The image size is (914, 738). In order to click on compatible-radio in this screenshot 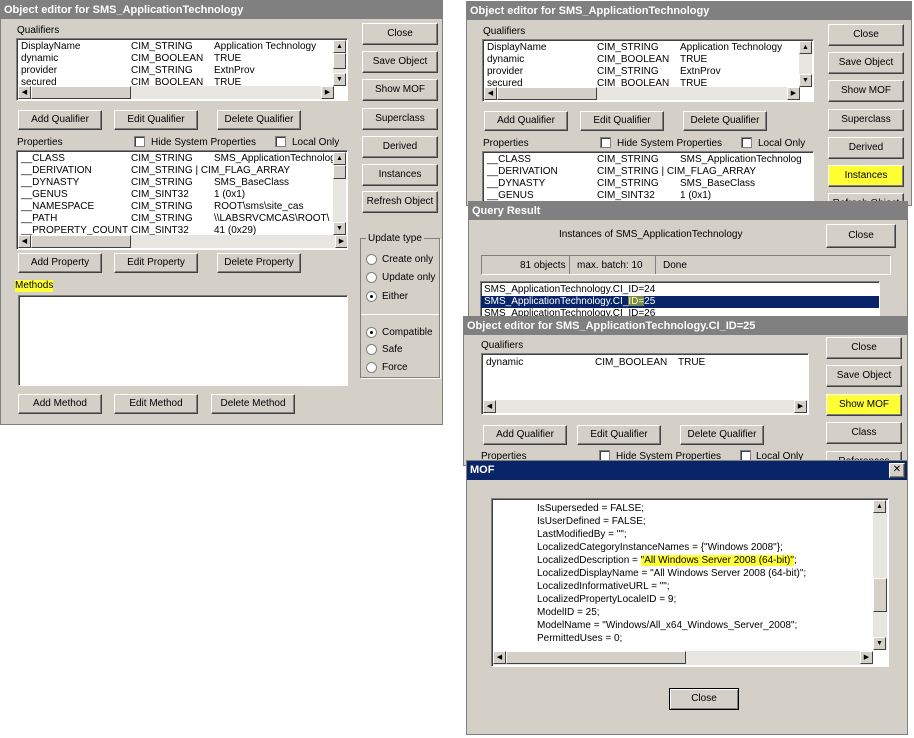, I will do `click(371, 332)`.